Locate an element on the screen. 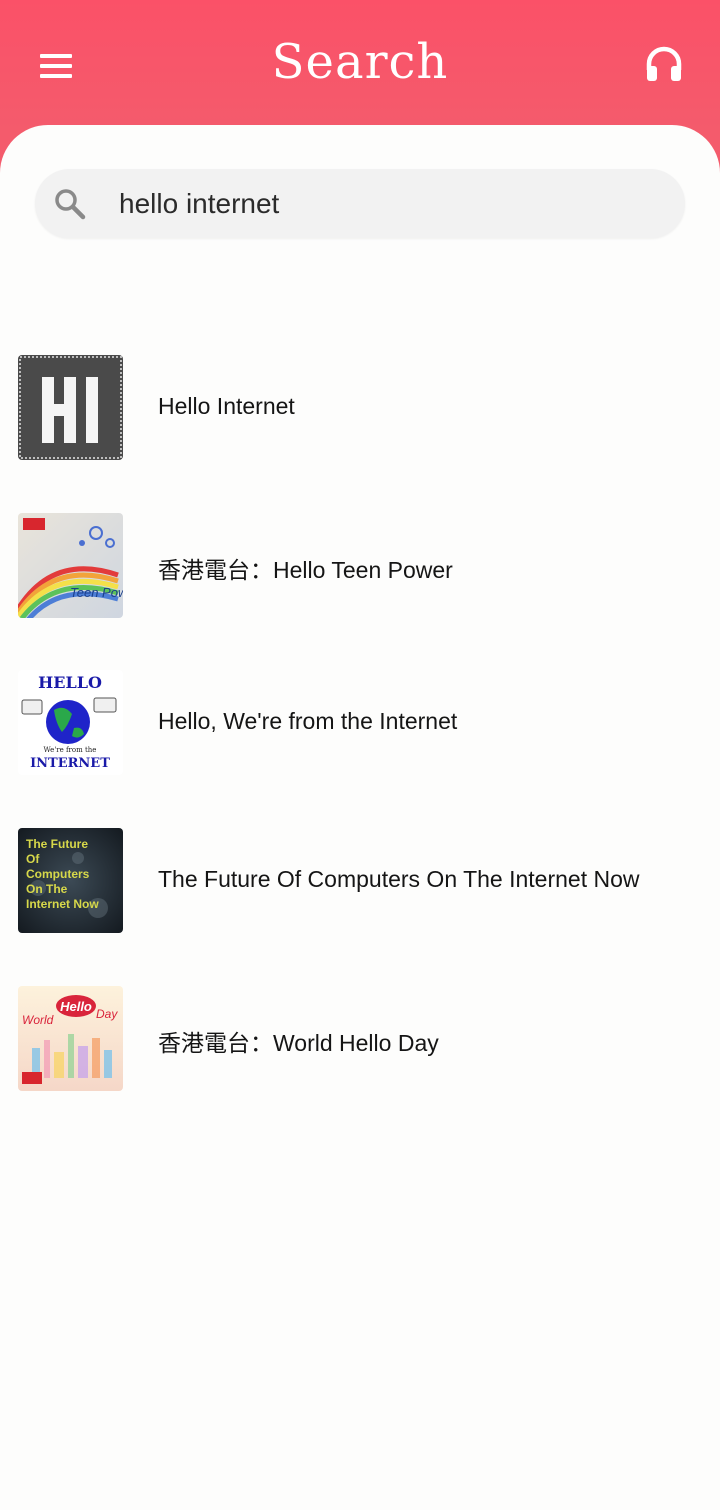 Image resolution: width=720 pixels, height=1510 pixels. result-title: Hello, We're from the Internet is located at coordinates (308, 721).